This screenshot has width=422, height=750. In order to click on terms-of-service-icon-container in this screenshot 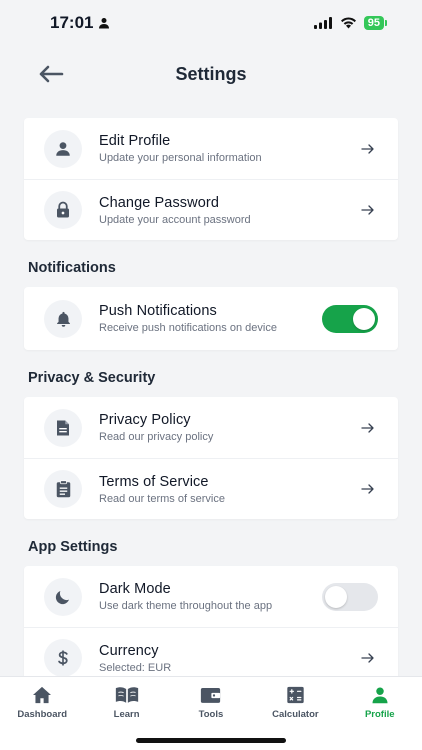, I will do `click(63, 489)`.